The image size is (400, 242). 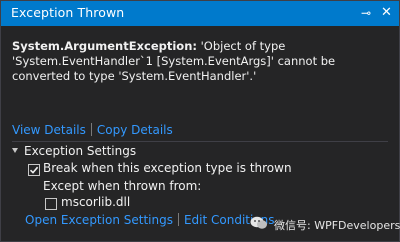 I want to click on wechat-icon, so click(x=258, y=222).